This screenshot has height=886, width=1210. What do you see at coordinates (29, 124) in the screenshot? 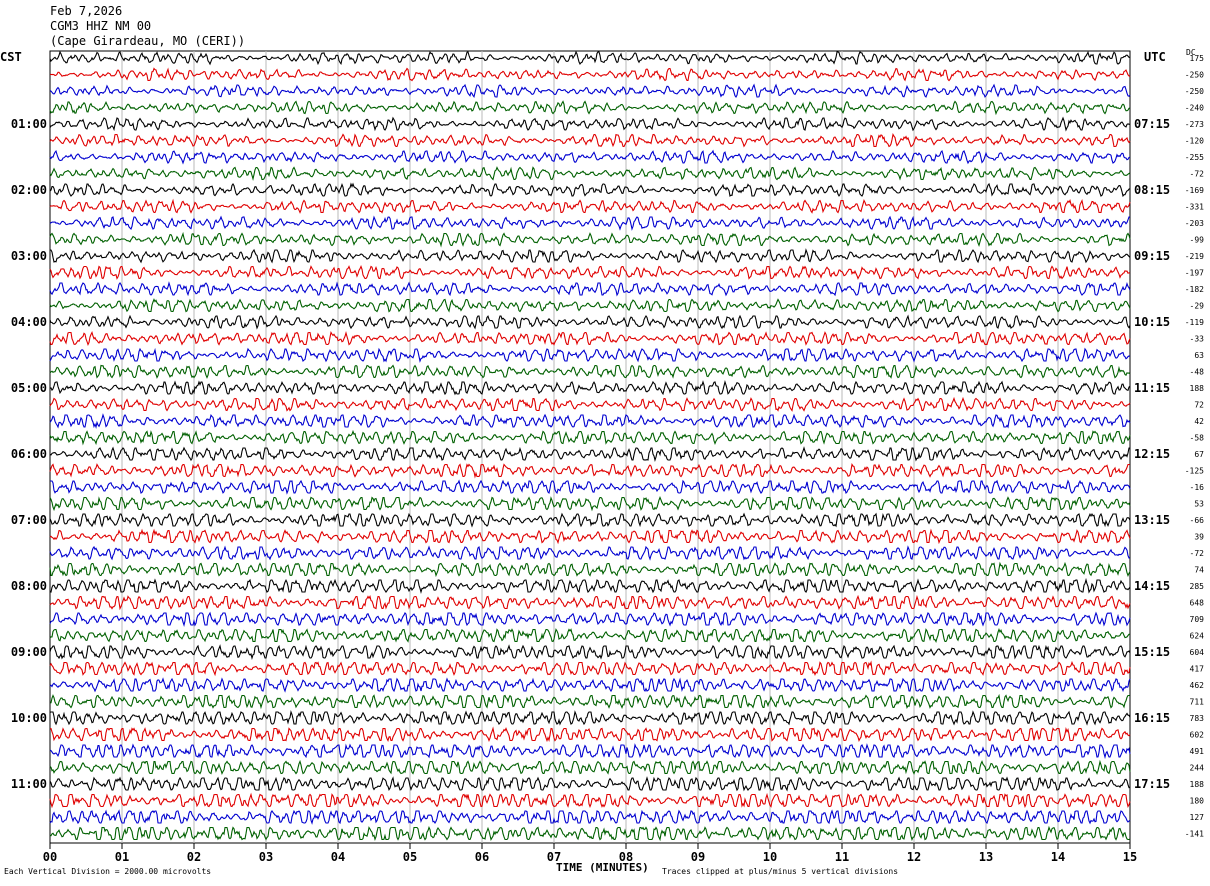
I see `cst-hour-label: 01:00` at bounding box center [29, 124].